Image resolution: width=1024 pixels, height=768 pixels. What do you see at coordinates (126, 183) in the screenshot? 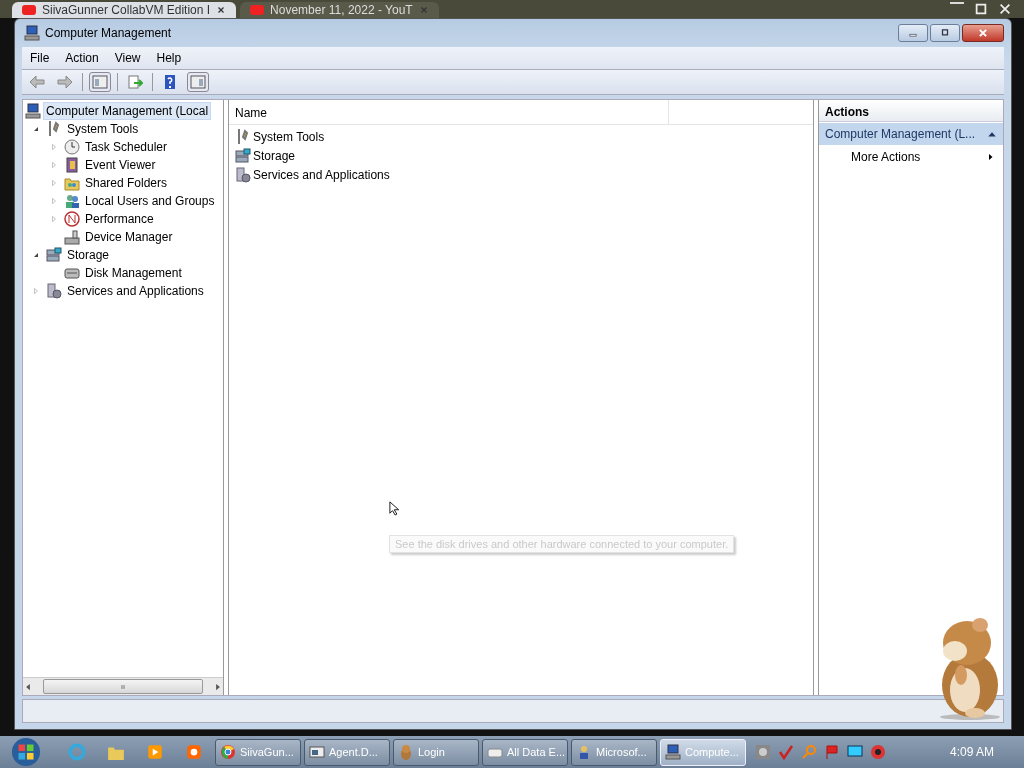
I see `tree-item: Shared Folders` at bounding box center [126, 183].